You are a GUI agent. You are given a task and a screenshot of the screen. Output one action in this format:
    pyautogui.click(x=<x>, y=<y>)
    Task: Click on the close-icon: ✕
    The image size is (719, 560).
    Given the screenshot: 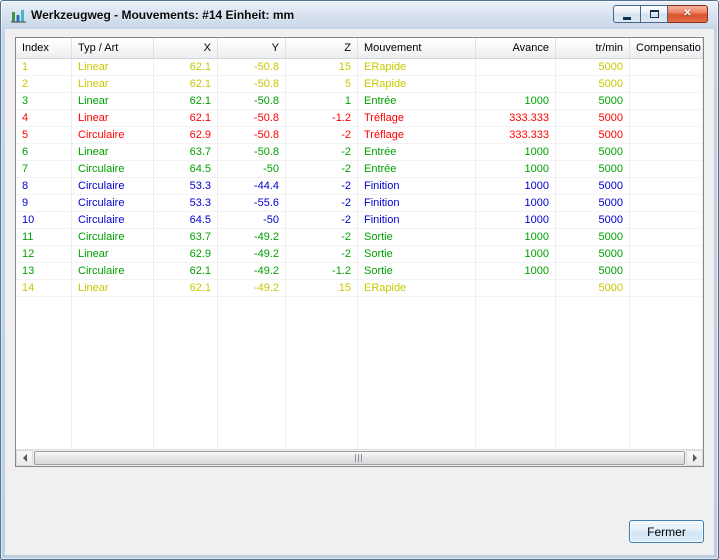 What is the action you would take?
    pyautogui.click(x=687, y=13)
    